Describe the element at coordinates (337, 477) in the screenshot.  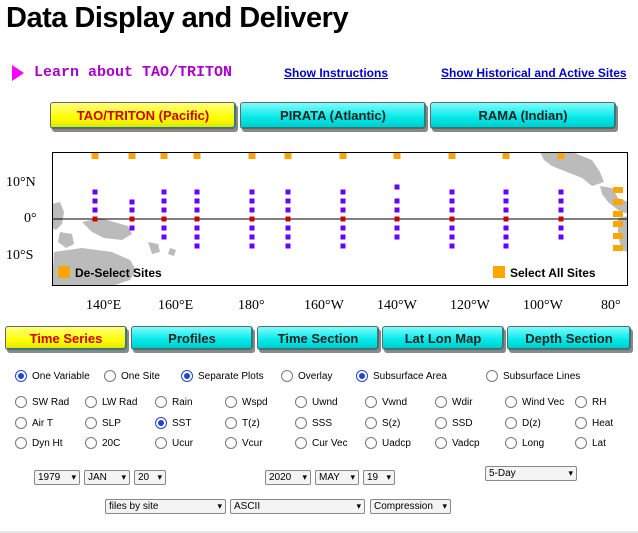
I see `end-month-select: MAY ▾` at that location.